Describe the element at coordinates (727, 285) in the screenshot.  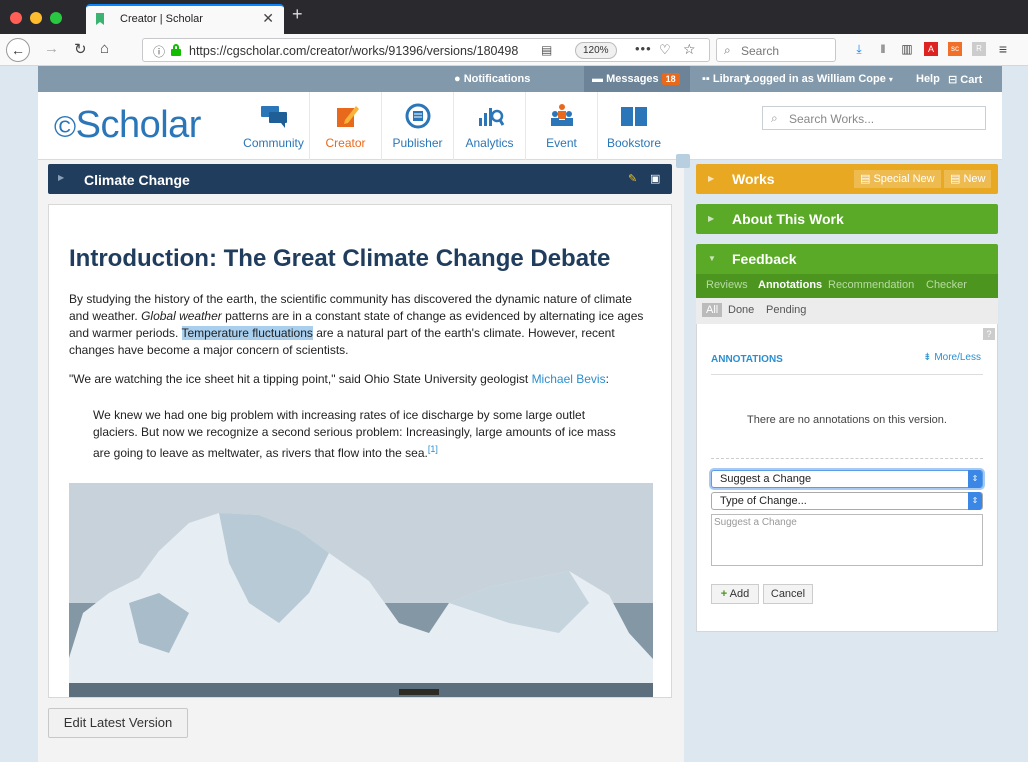
I see `tab-reviews: Reviews` at that location.